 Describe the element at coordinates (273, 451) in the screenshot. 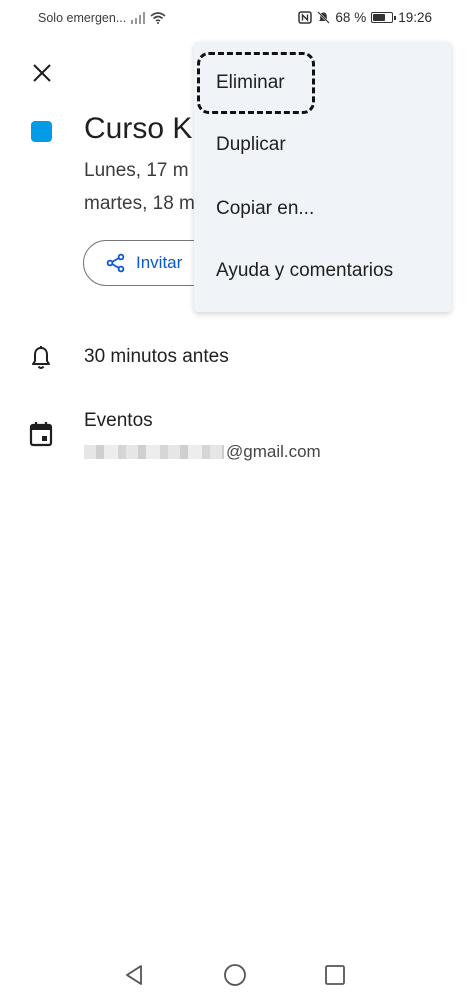

I see `email-domain: @gmail.com` at that location.